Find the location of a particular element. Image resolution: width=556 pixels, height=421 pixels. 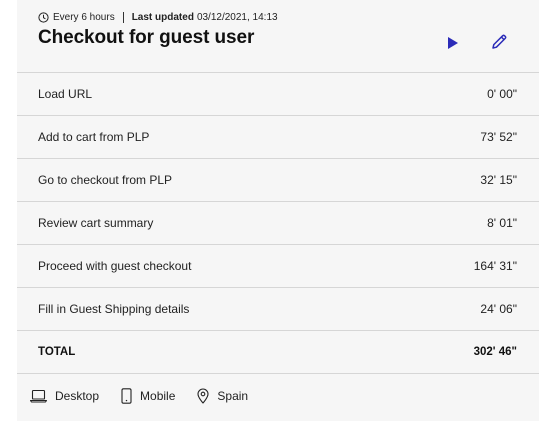

location-pin-icon is located at coordinates (203, 396).